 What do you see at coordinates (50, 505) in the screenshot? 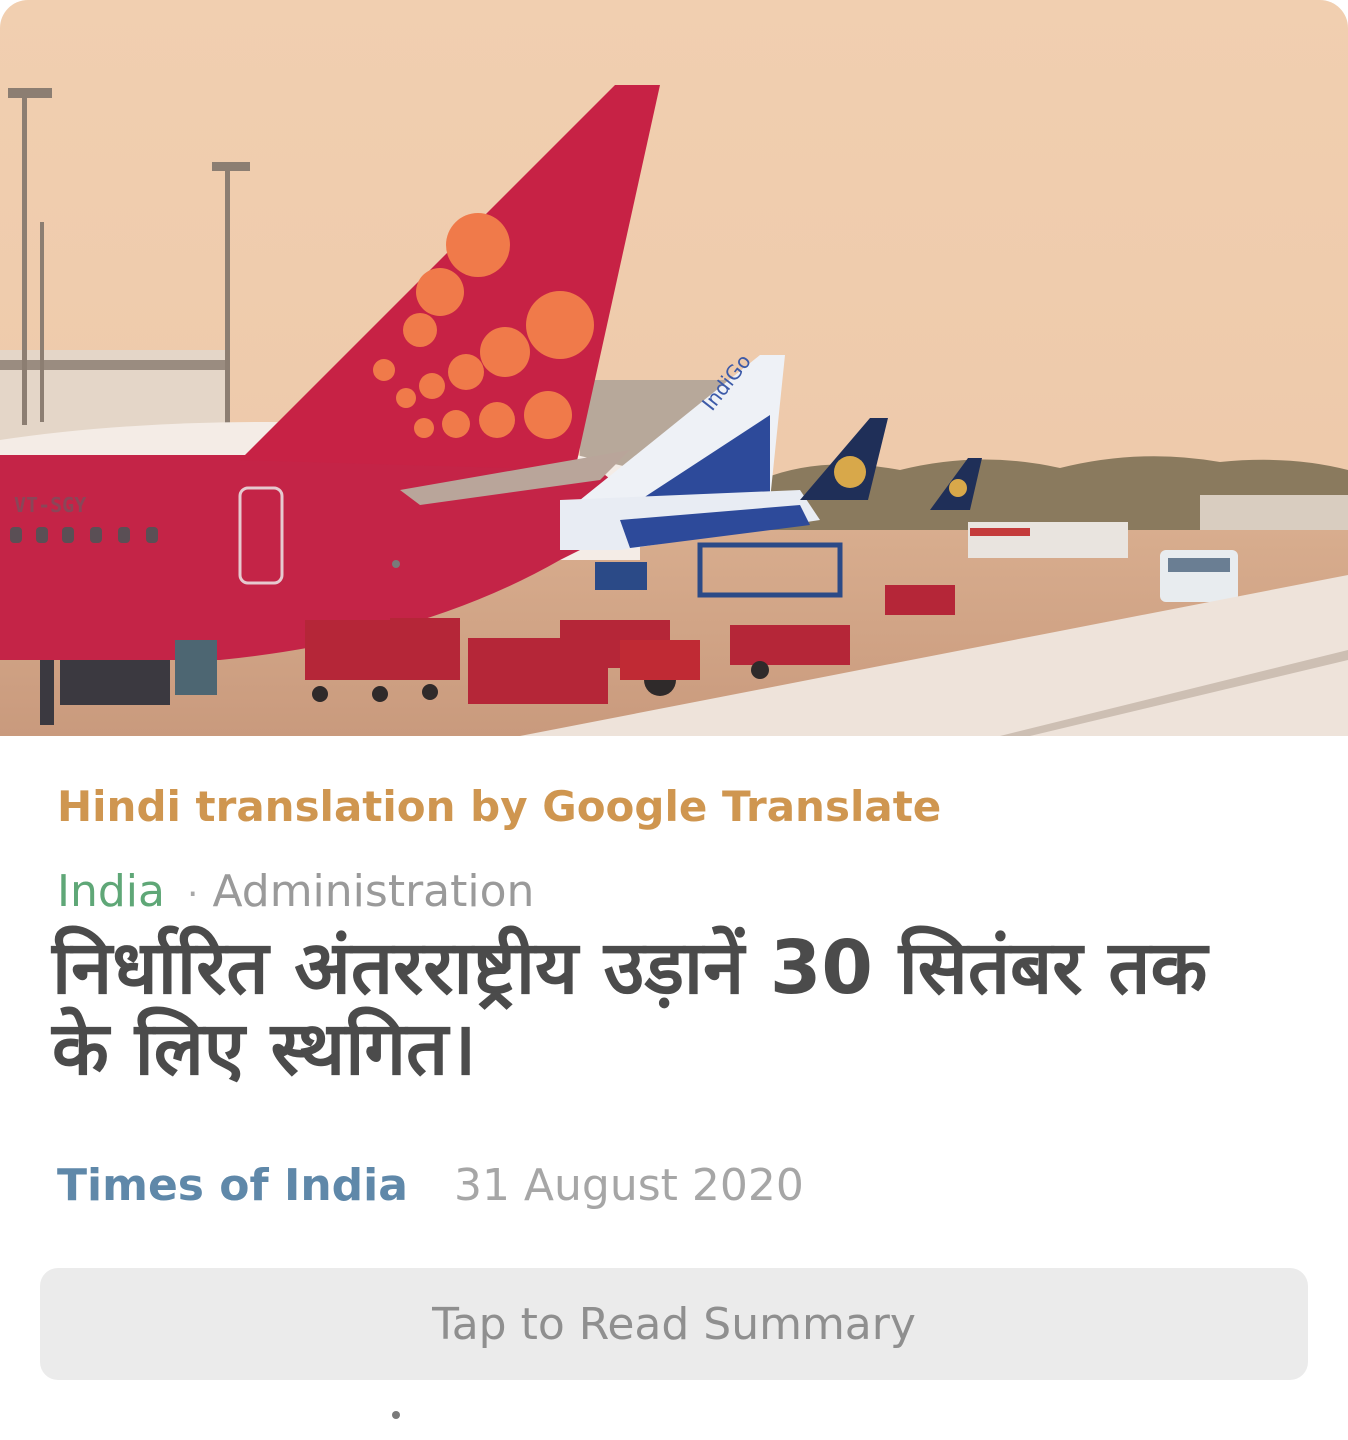
I see `tail-registration: VT-SGY` at bounding box center [50, 505].